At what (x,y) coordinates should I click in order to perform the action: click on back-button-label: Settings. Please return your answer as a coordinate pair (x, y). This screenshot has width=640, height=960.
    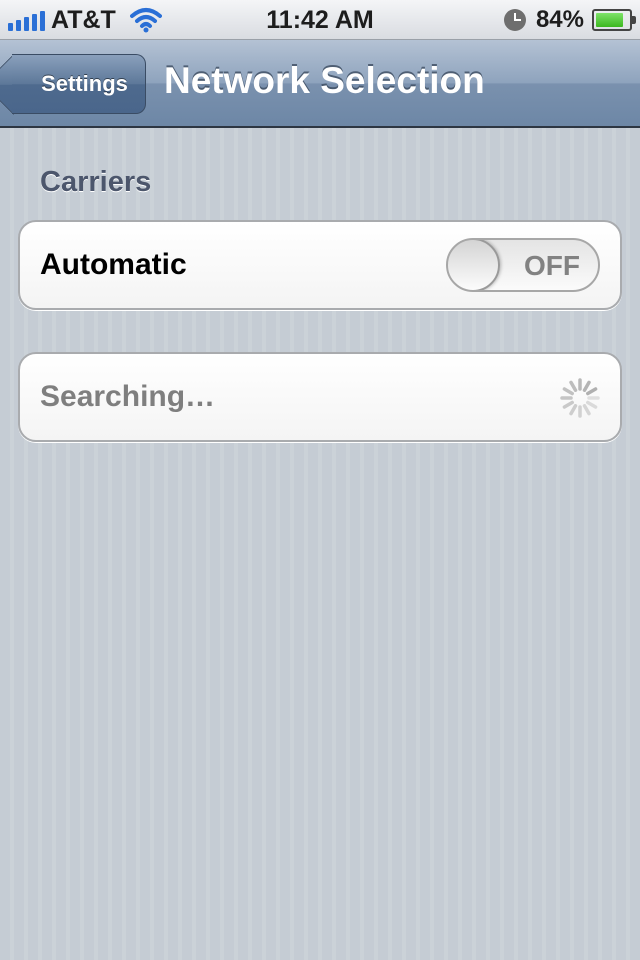
    Looking at the image, I should click on (84, 83).